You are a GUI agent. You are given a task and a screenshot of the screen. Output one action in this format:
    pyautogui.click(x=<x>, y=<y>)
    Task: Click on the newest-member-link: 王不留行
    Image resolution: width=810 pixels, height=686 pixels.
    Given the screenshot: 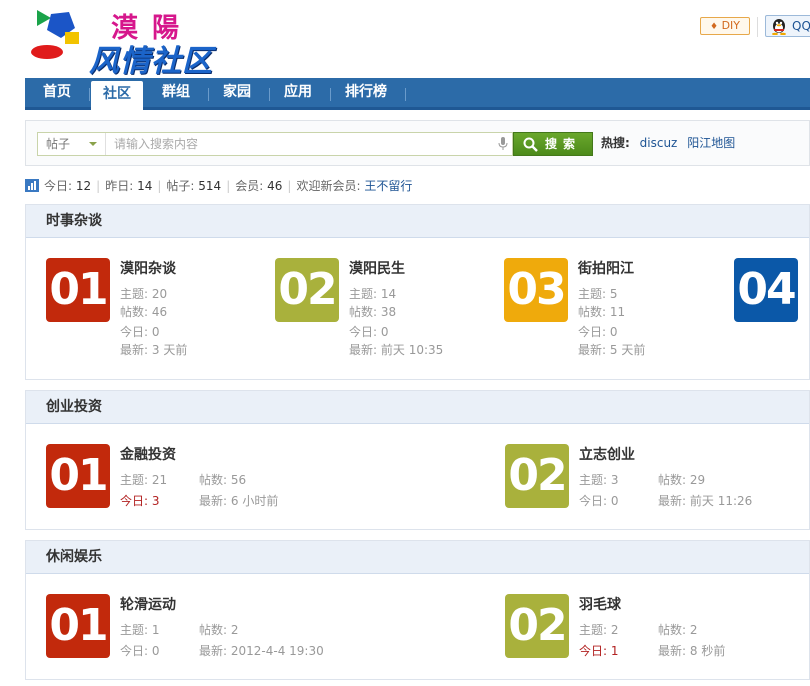 What is the action you would take?
    pyautogui.click(x=388, y=186)
    